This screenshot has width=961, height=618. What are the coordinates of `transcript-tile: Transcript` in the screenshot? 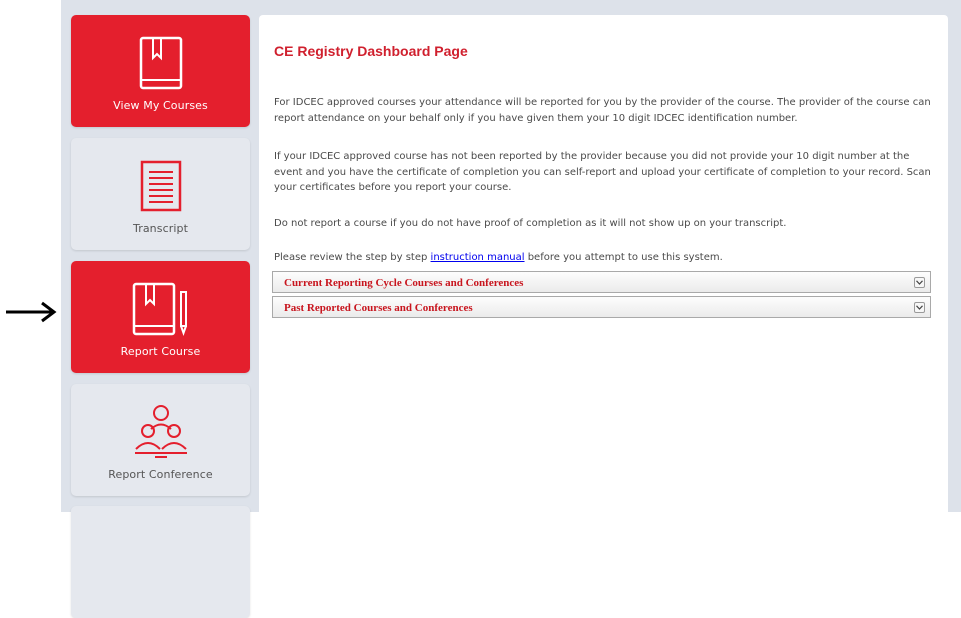 It's located at (160, 194).